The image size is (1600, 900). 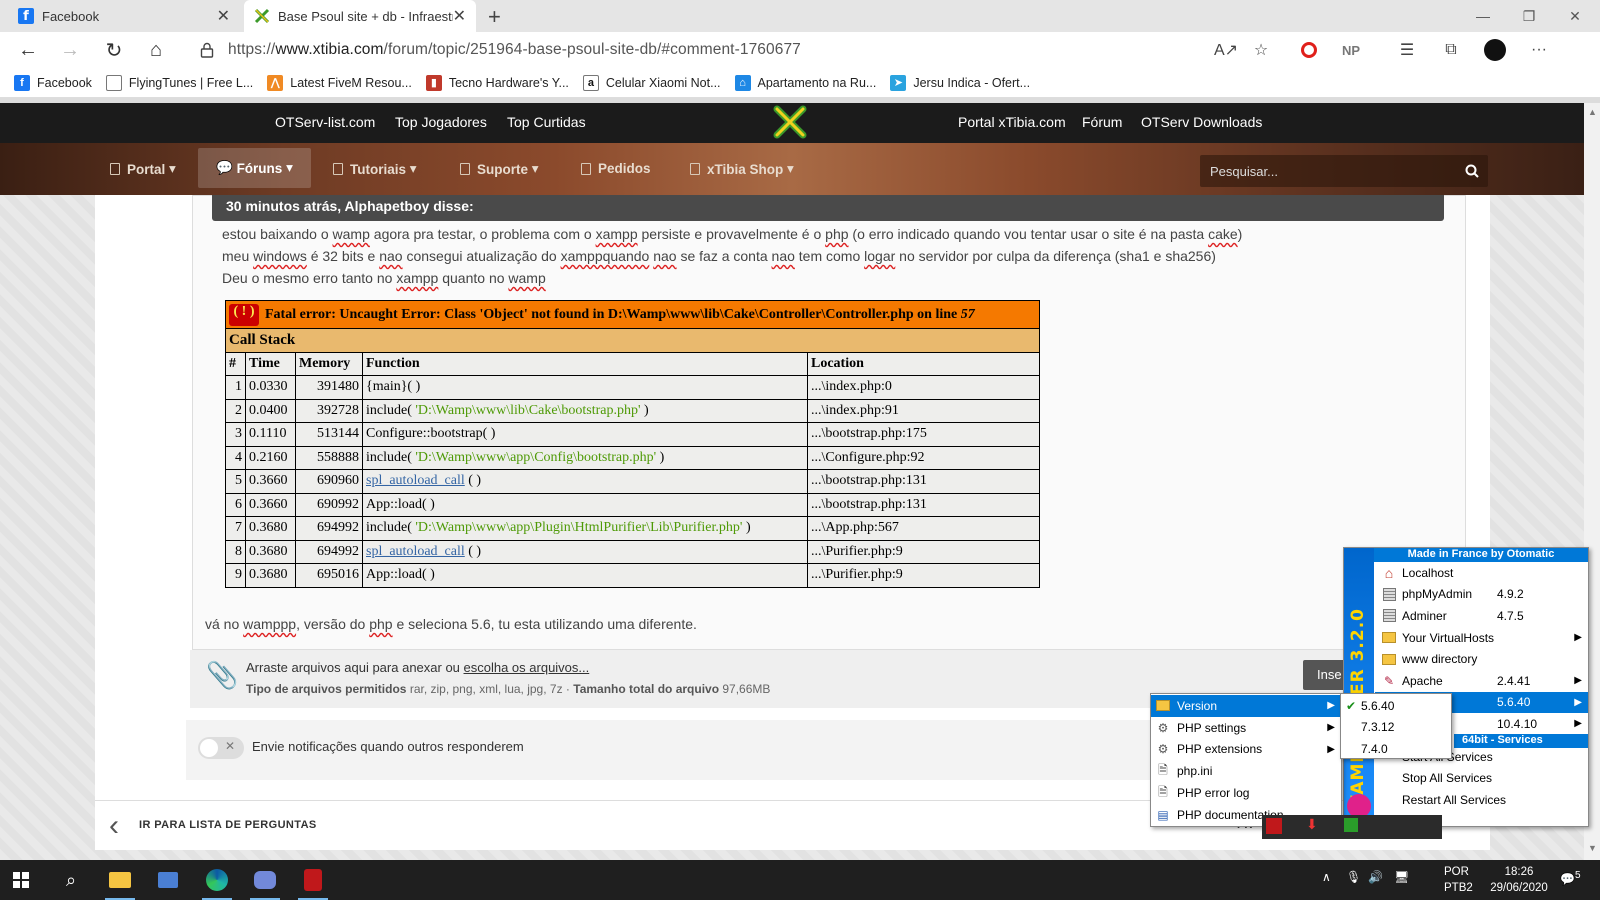 I want to click on document-icon, so click(x=338, y=169).